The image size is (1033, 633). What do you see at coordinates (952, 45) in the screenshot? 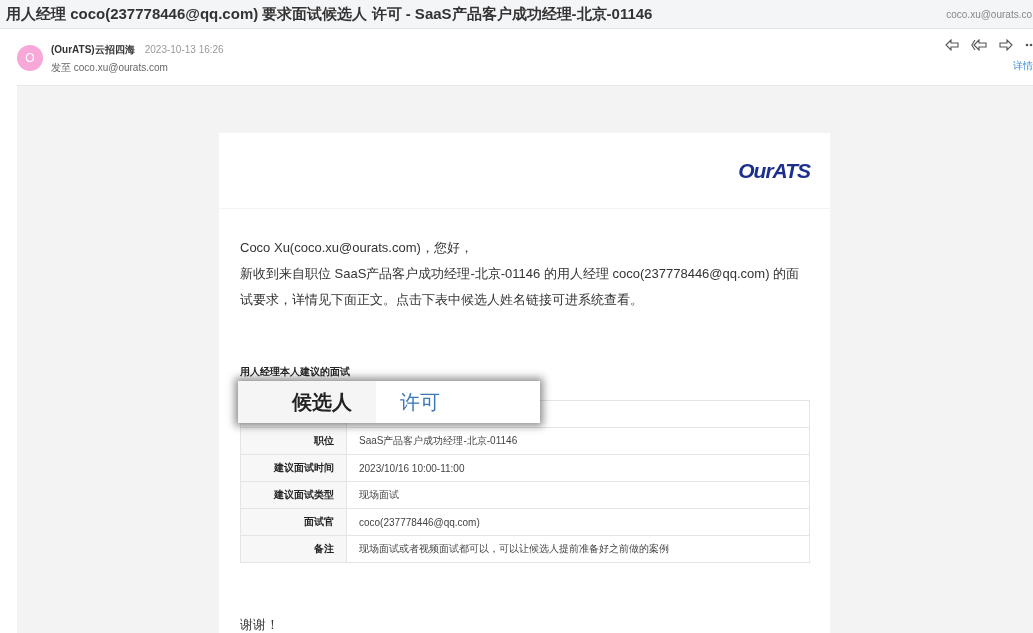
I see `reply-icon` at bounding box center [952, 45].